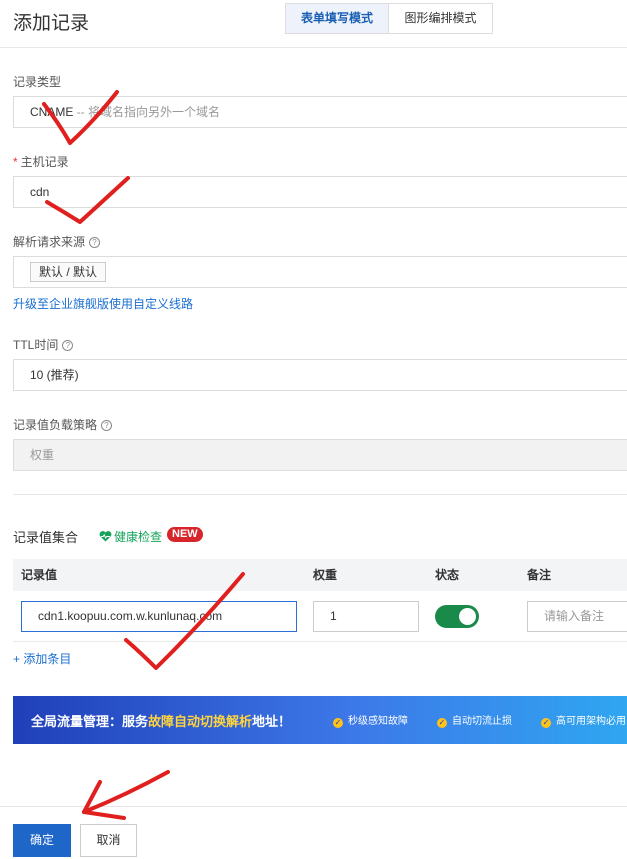  What do you see at coordinates (366, 616) in the screenshot?
I see `weight-input: 1` at bounding box center [366, 616].